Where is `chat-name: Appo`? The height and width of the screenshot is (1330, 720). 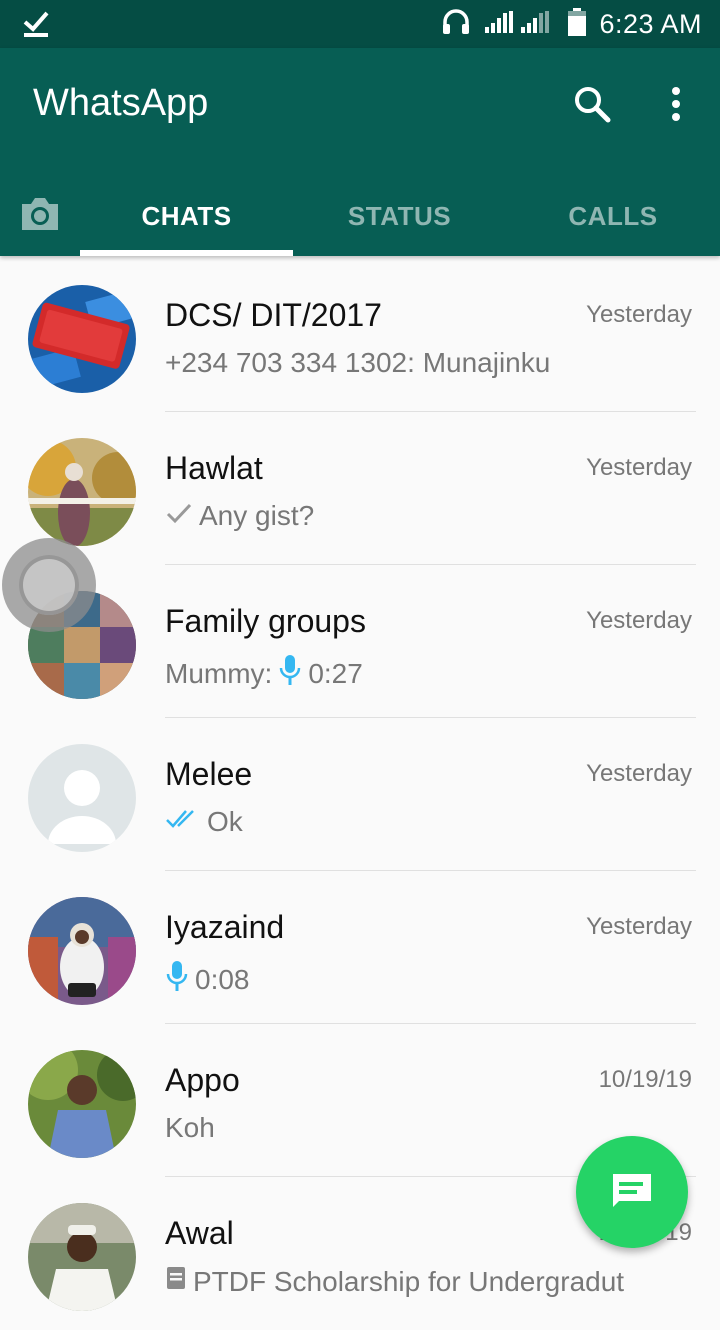
chat-name: Appo is located at coordinates (202, 1080).